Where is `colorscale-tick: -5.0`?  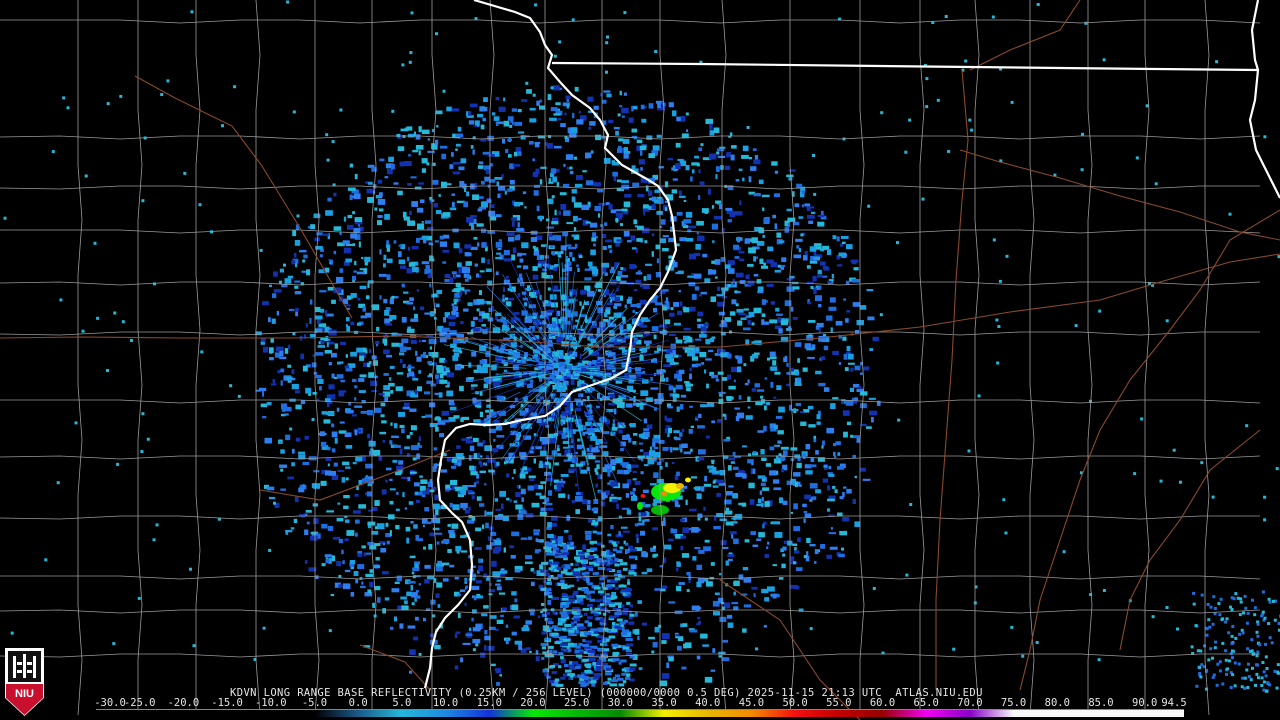
colorscale-tick: -5.0 is located at coordinates (314, 703).